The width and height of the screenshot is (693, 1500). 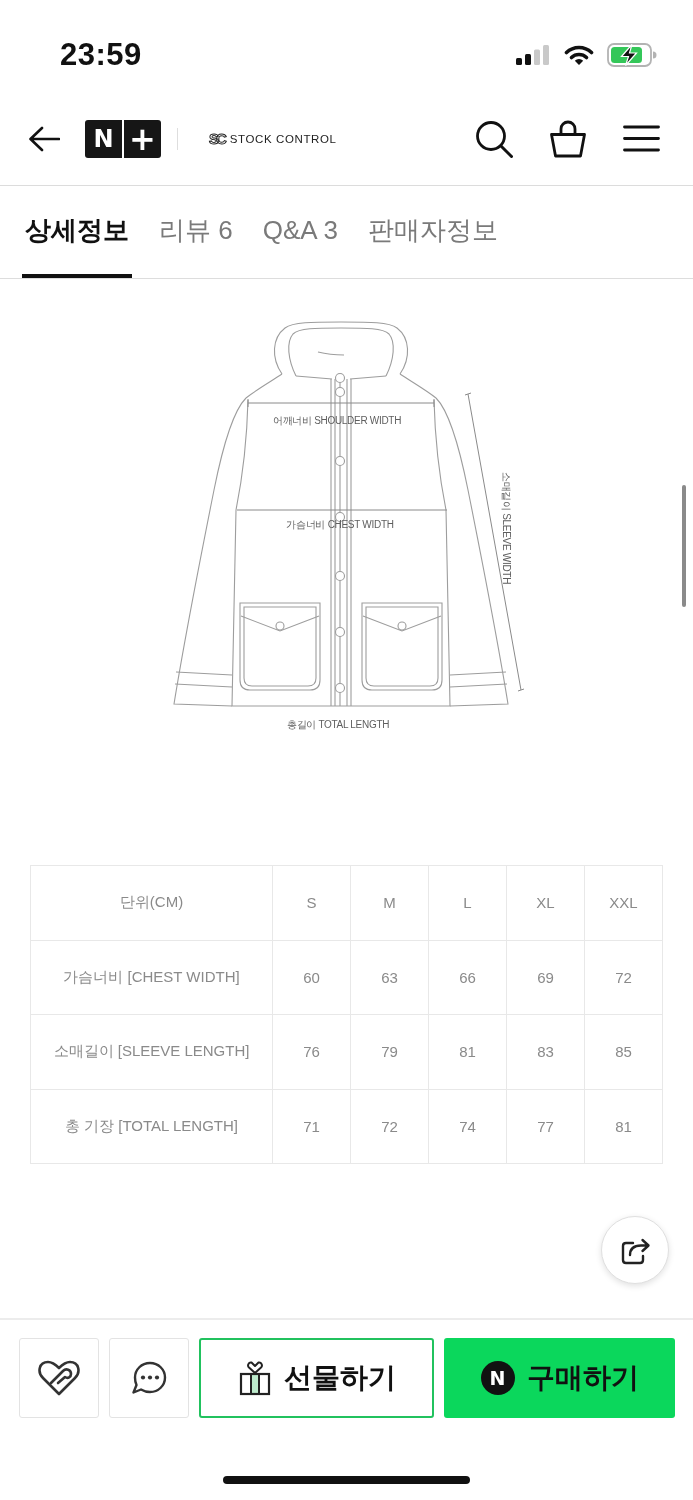 What do you see at coordinates (641, 138) in the screenshot?
I see `menu-icon` at bounding box center [641, 138].